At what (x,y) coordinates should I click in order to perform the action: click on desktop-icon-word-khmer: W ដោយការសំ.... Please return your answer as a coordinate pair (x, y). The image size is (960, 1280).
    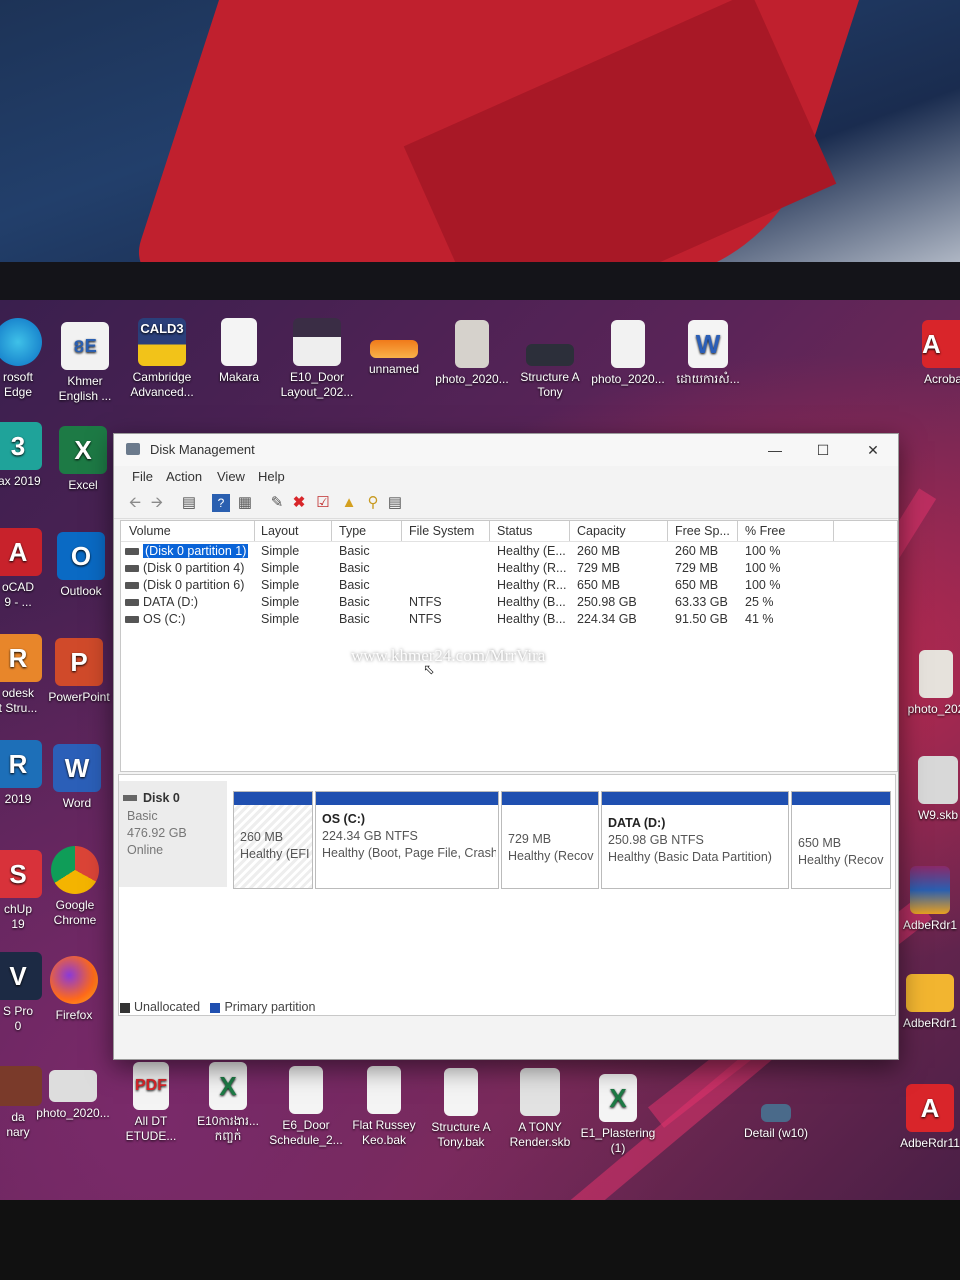
    Looking at the image, I should click on (708, 353).